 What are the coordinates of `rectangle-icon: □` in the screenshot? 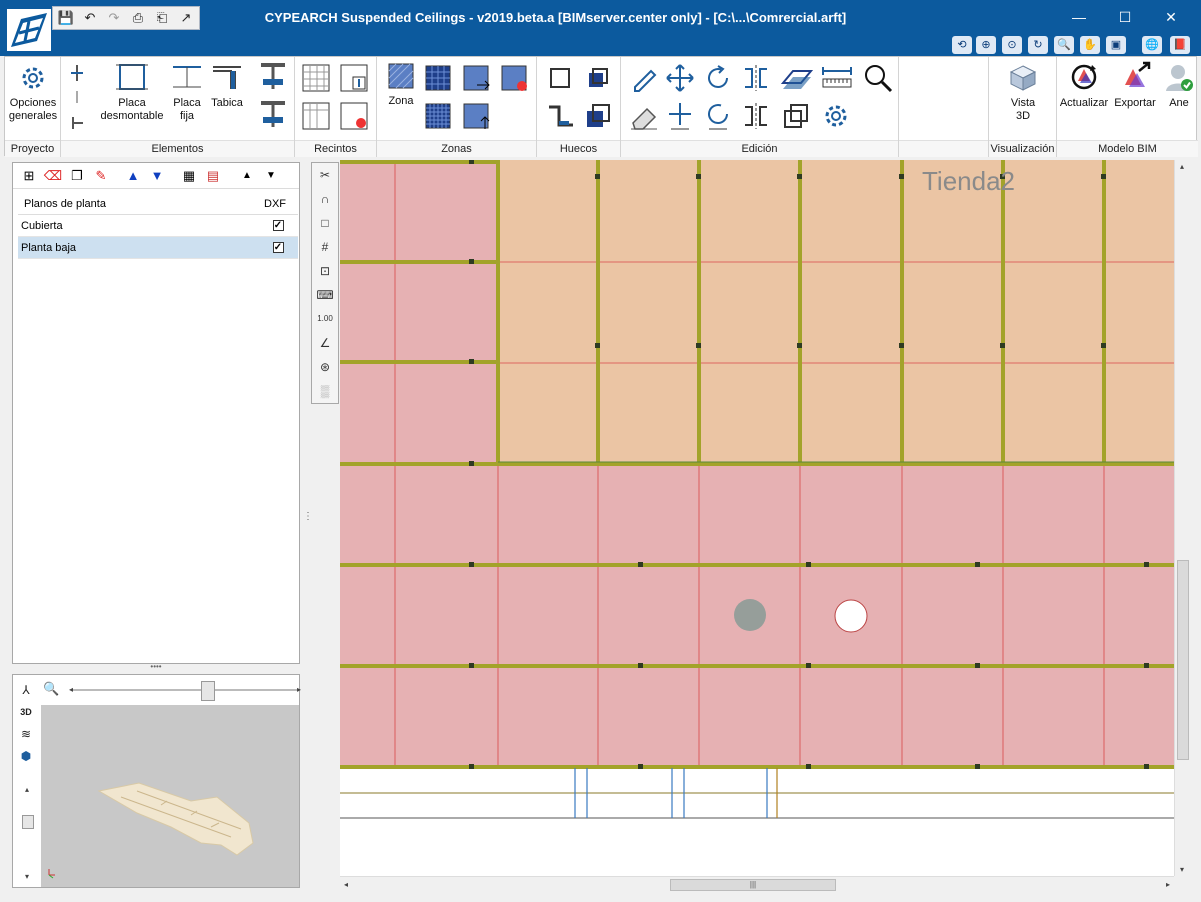 It's located at (325, 223).